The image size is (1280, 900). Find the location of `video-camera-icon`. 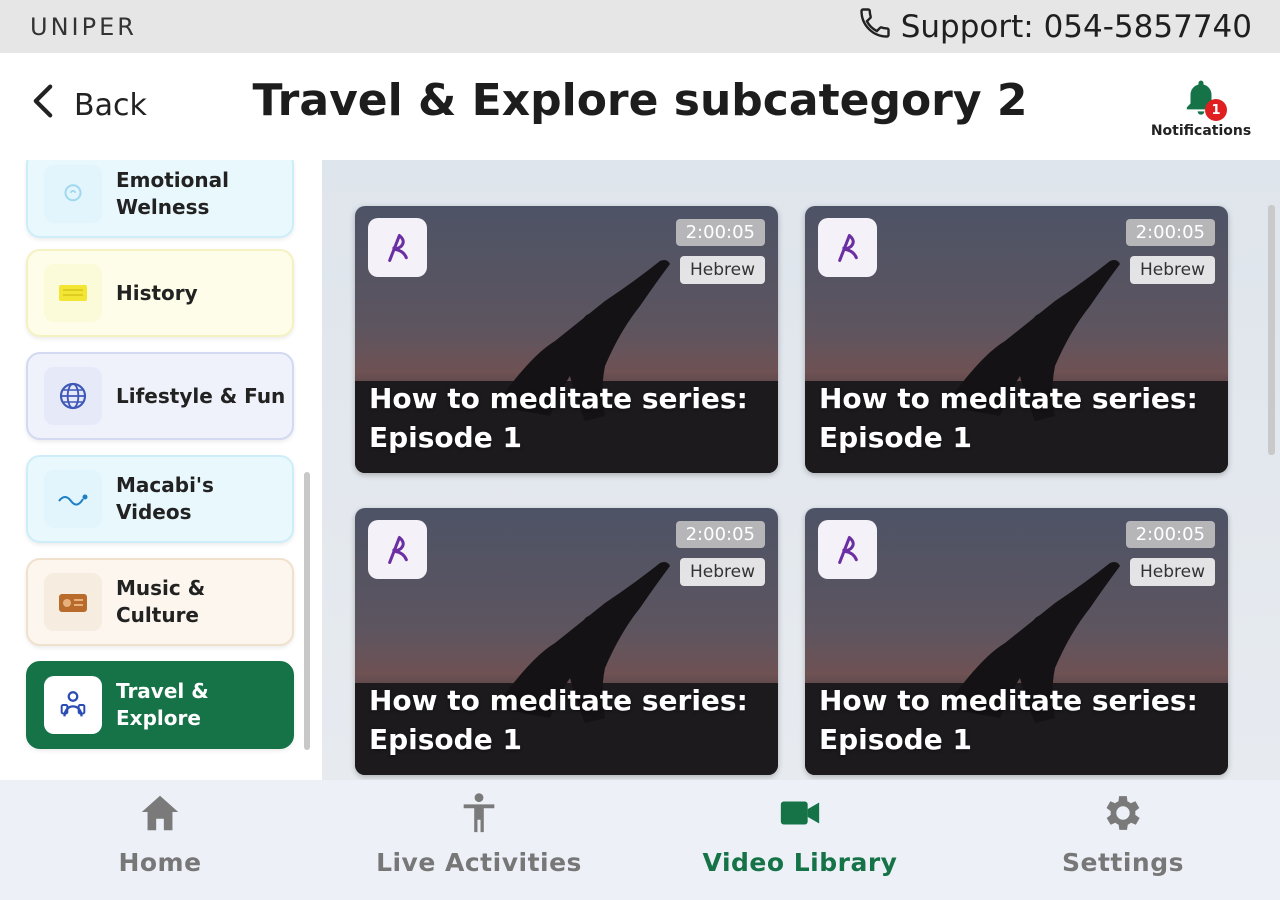

video-camera-icon is located at coordinates (800, 813).